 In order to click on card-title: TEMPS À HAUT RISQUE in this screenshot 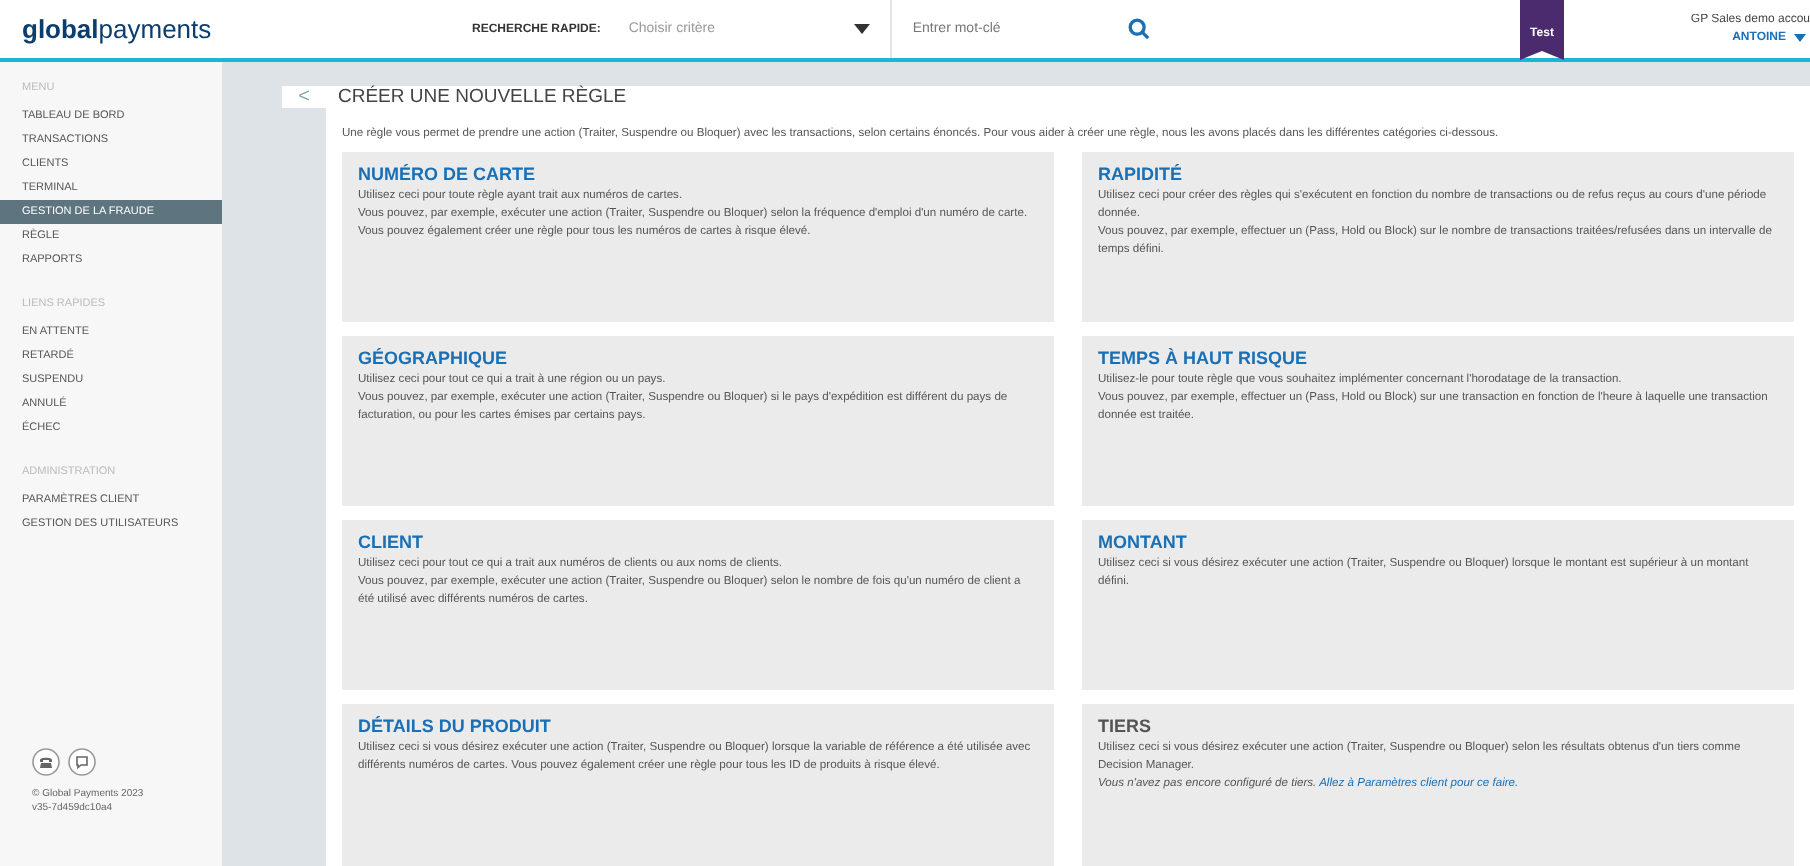, I will do `click(1204, 358)`.